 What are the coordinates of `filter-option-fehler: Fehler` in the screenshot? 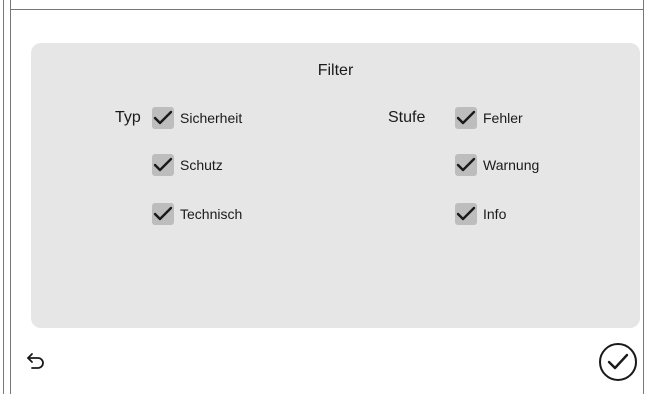 It's located at (489, 118).